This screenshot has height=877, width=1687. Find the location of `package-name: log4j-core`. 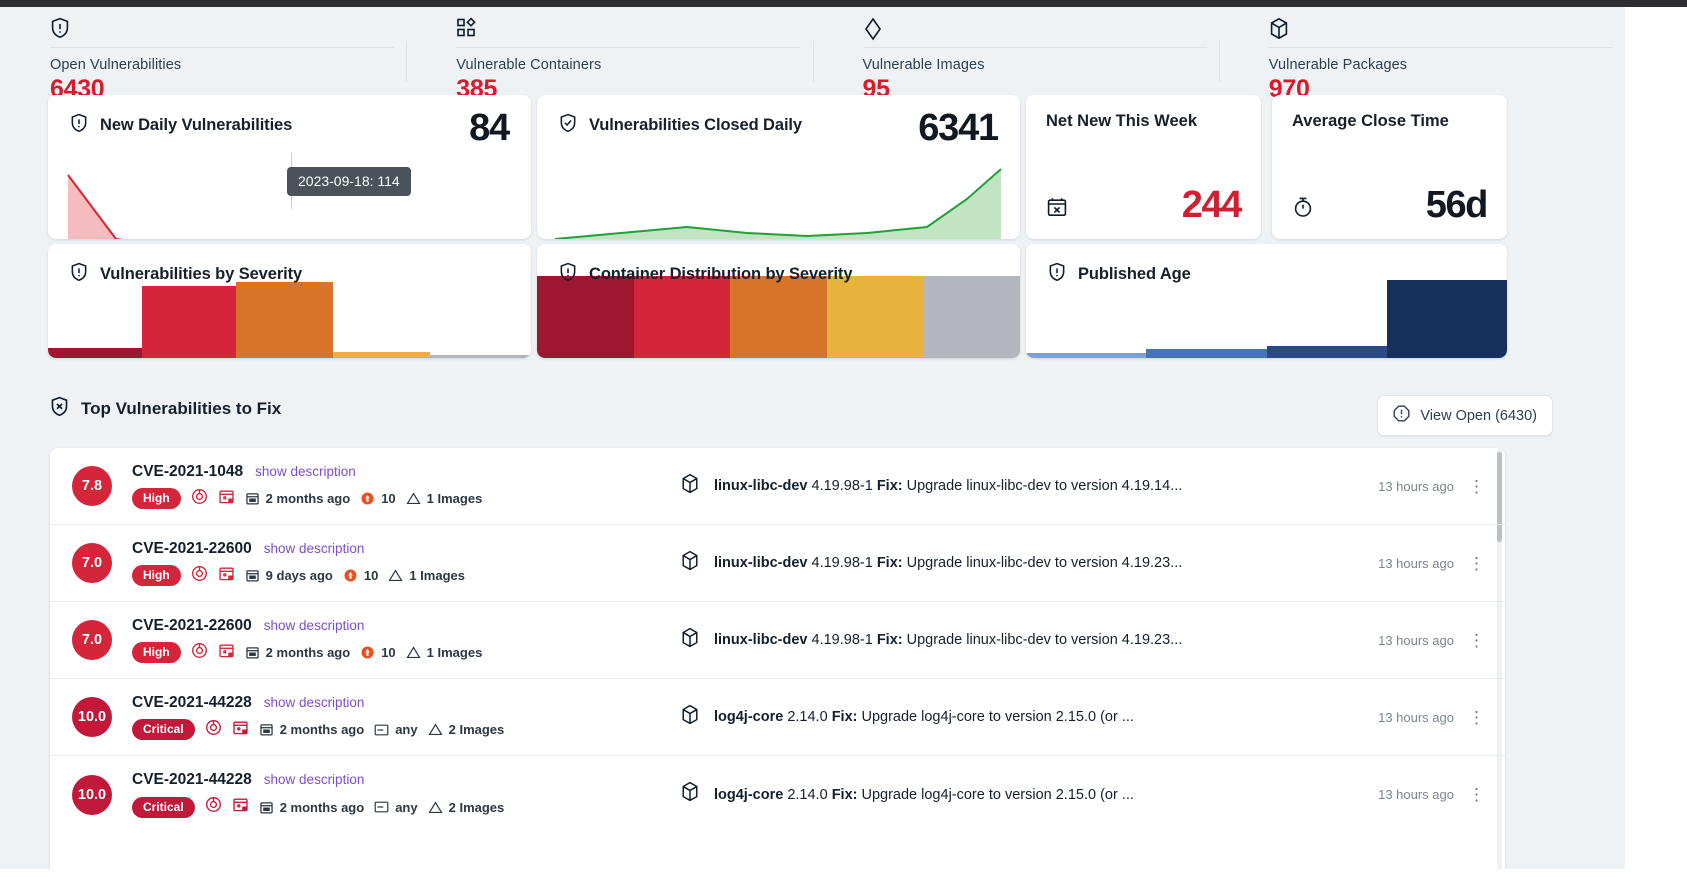

package-name: log4j-core is located at coordinates (749, 794).